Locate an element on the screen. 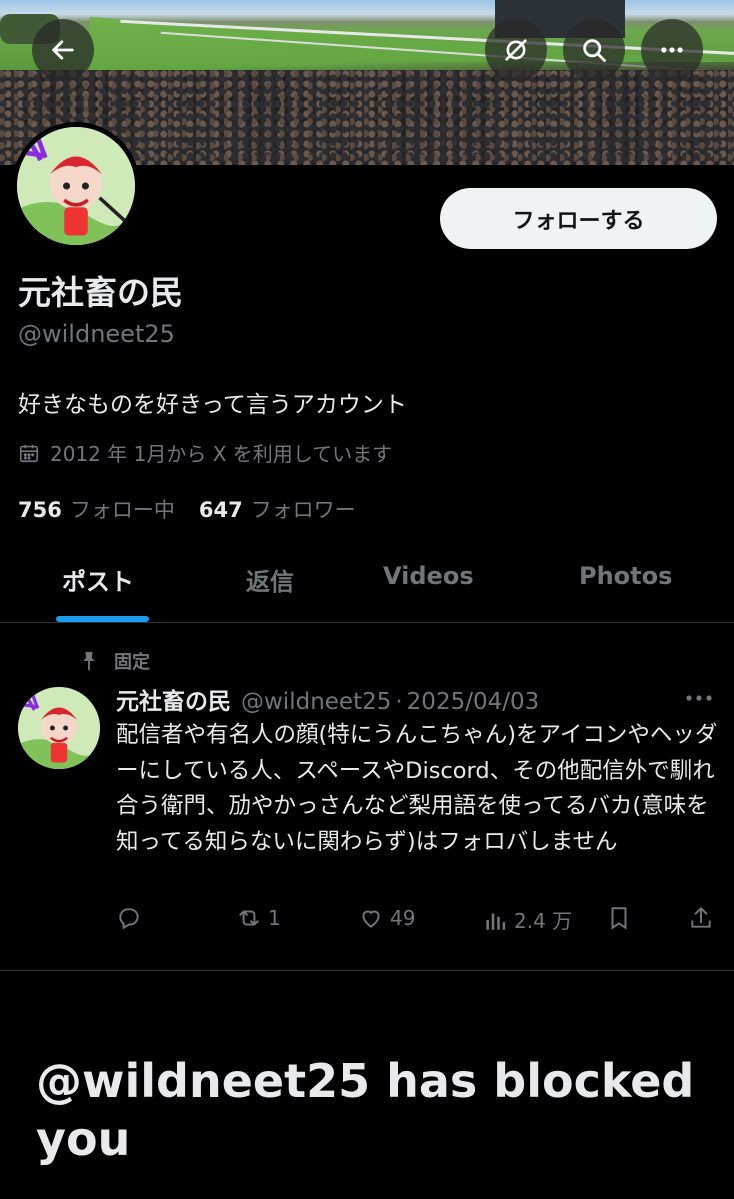  tab-photos: Photos is located at coordinates (625, 576).